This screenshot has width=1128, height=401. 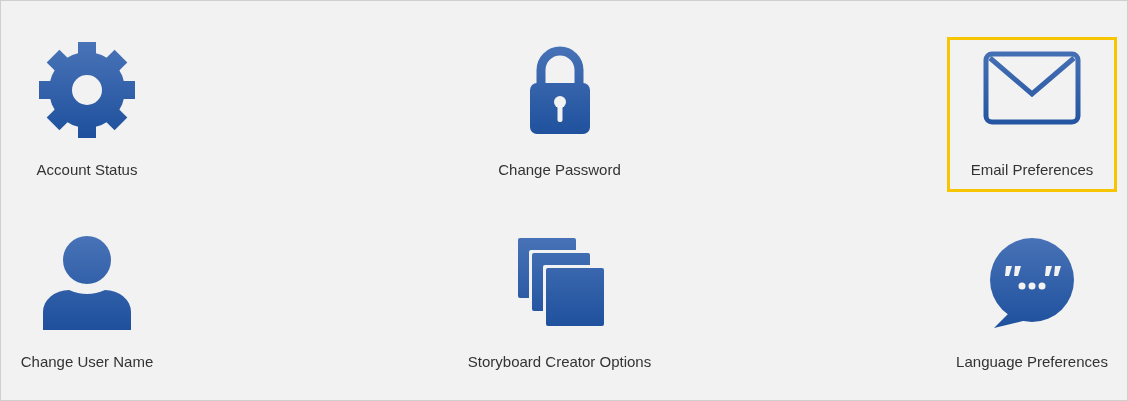 I want to click on settings-tile: Account Status, so click(x=87, y=114).